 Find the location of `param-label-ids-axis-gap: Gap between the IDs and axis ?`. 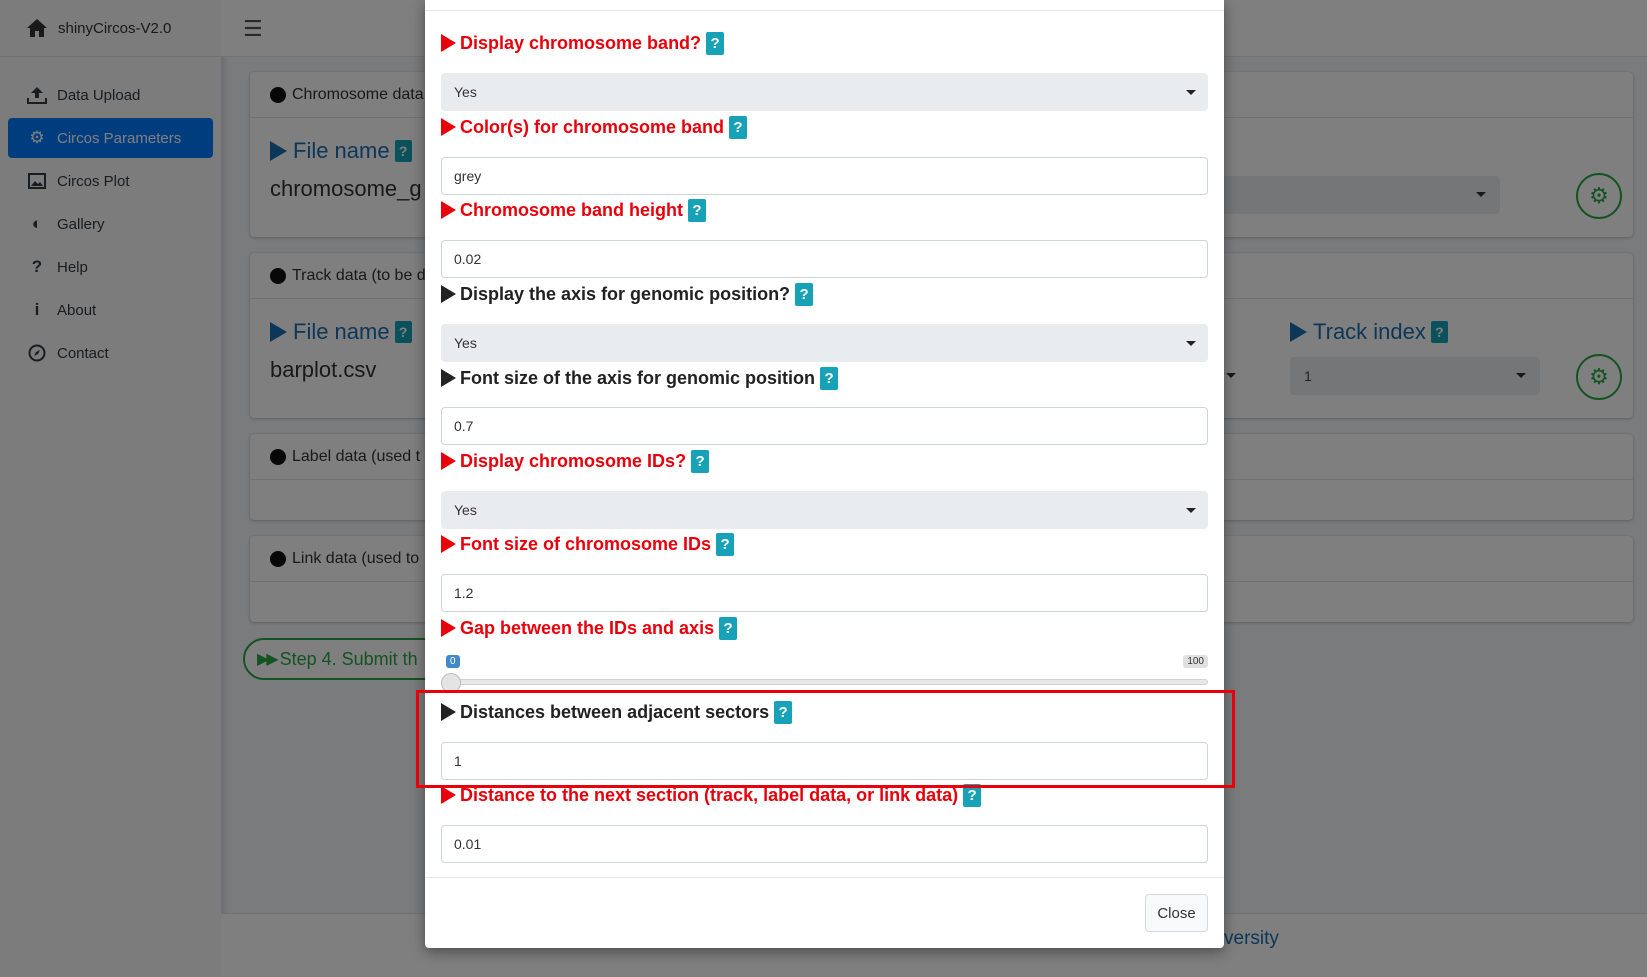

param-label-ids-axis-gap: Gap between the IDs and axis ? is located at coordinates (589, 628).